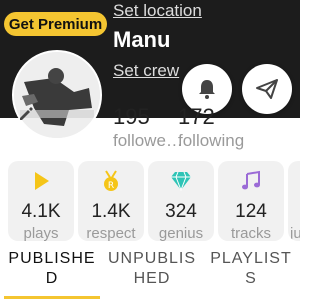  Describe the element at coordinates (26, 114) in the screenshot. I see `edit-pencil-icon` at that location.